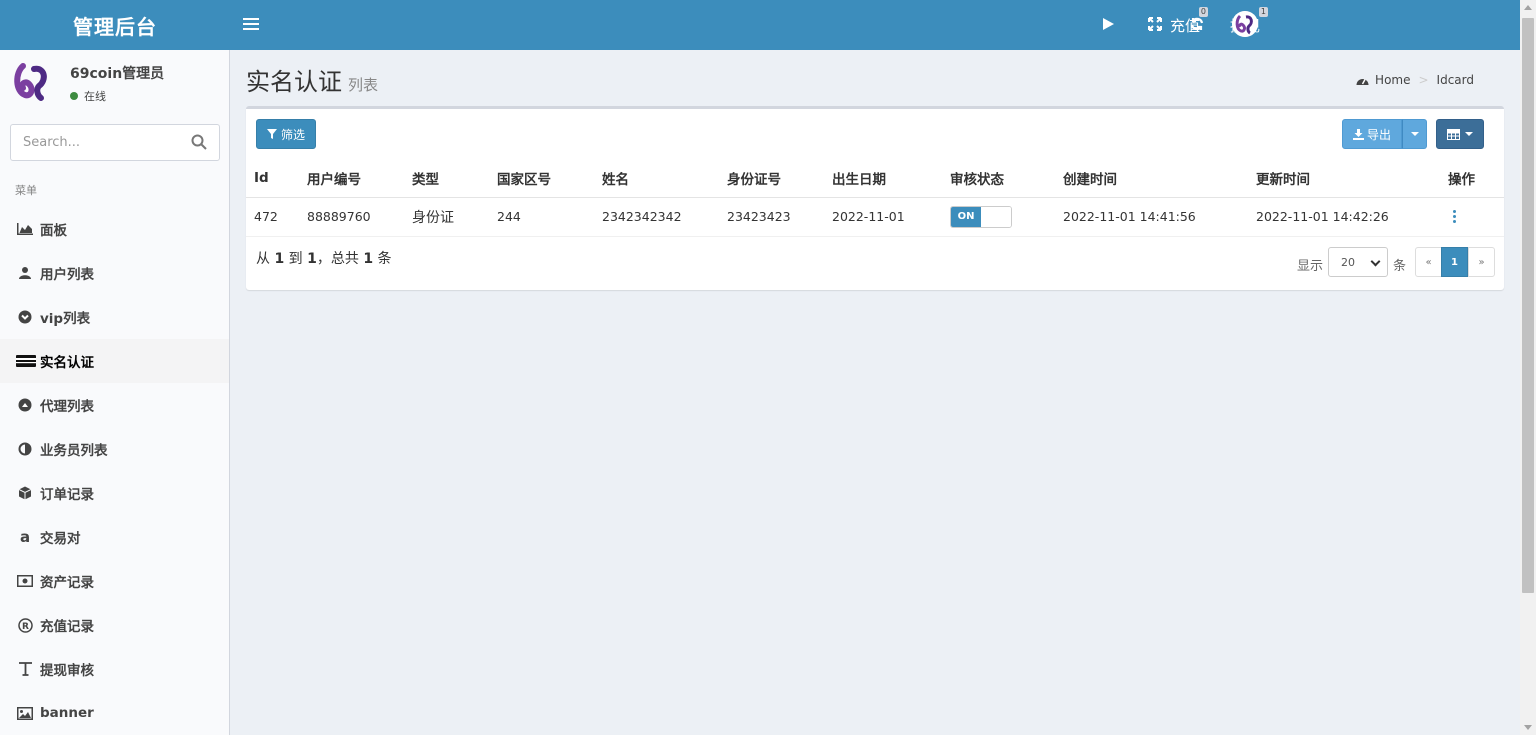  I want to click on registered-icon: R, so click(25, 625).